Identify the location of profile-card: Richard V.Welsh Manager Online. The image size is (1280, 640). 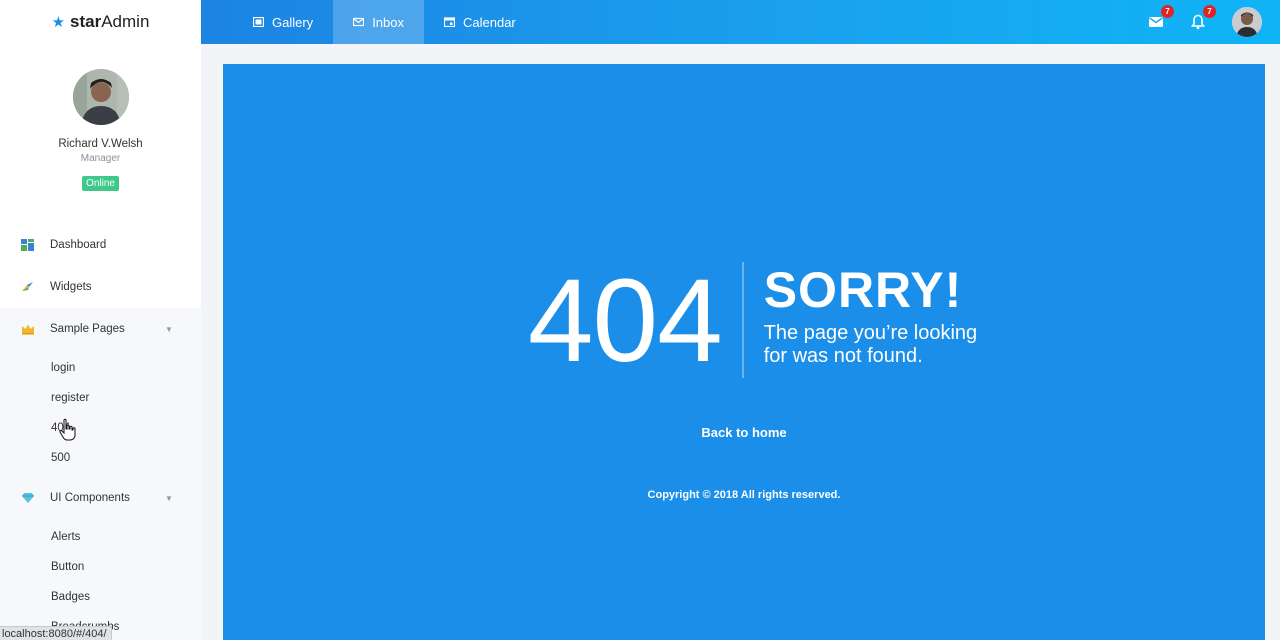
(100, 117).